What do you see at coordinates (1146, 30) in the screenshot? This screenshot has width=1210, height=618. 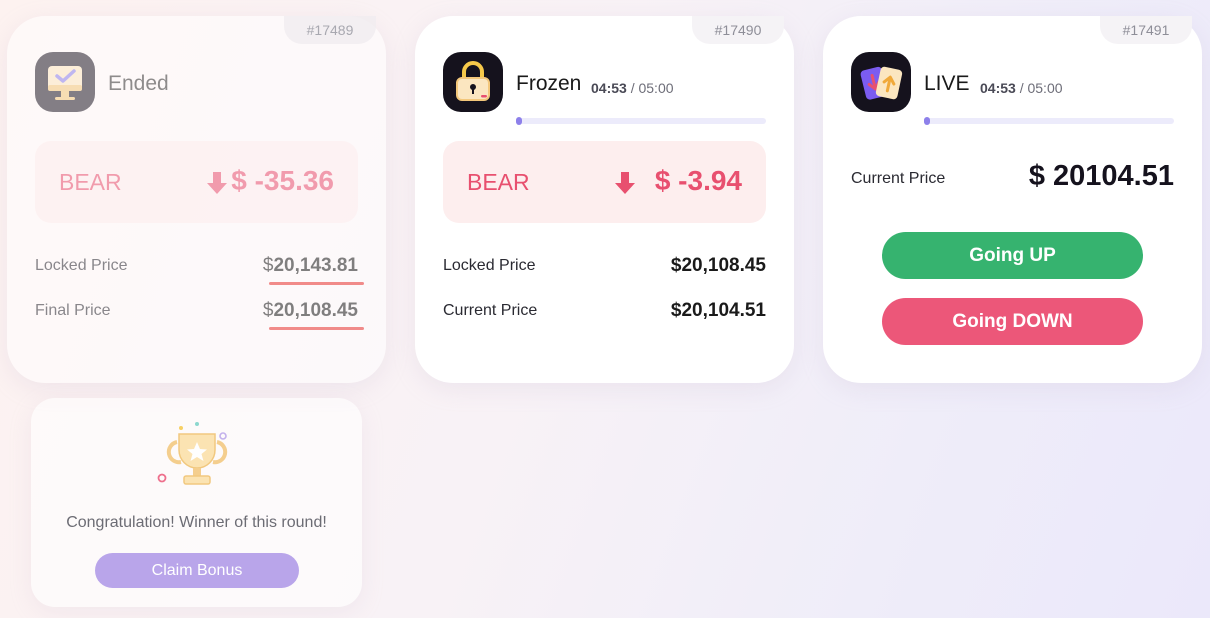 I see `round-id: #17491` at bounding box center [1146, 30].